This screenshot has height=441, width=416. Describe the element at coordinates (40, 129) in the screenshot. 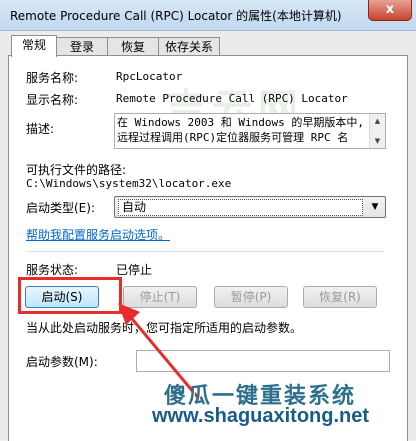

I see `description-label: 描述:` at that location.